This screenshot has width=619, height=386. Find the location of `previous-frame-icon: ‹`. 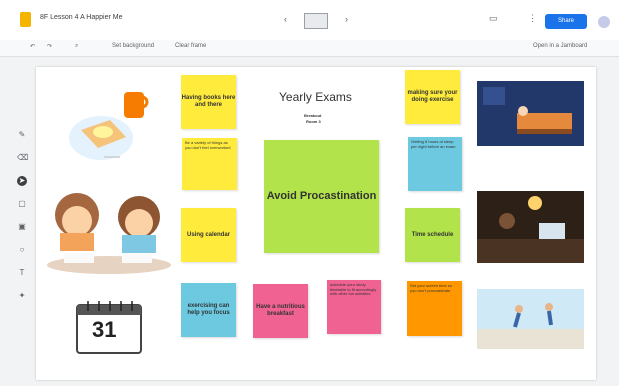

previous-frame-icon: ‹ is located at coordinates (285, 19).